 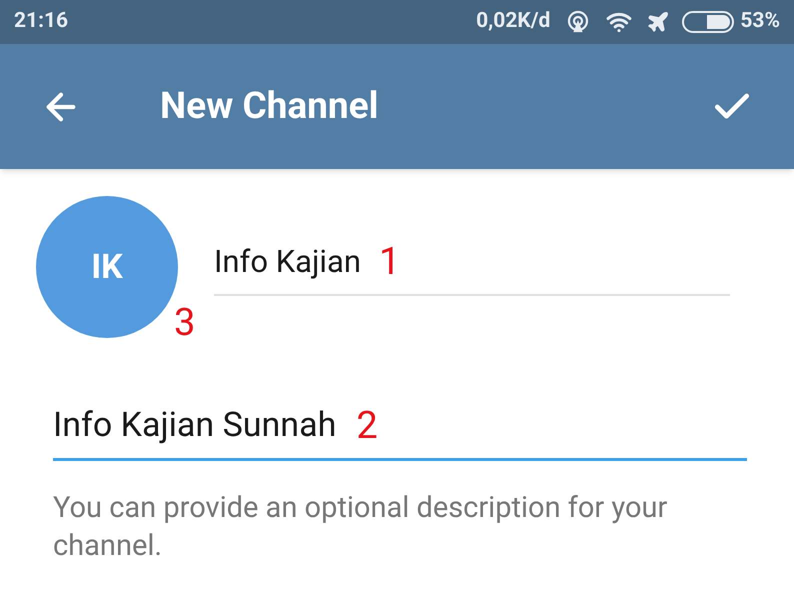 I want to click on airplane-icon, so click(x=658, y=22).